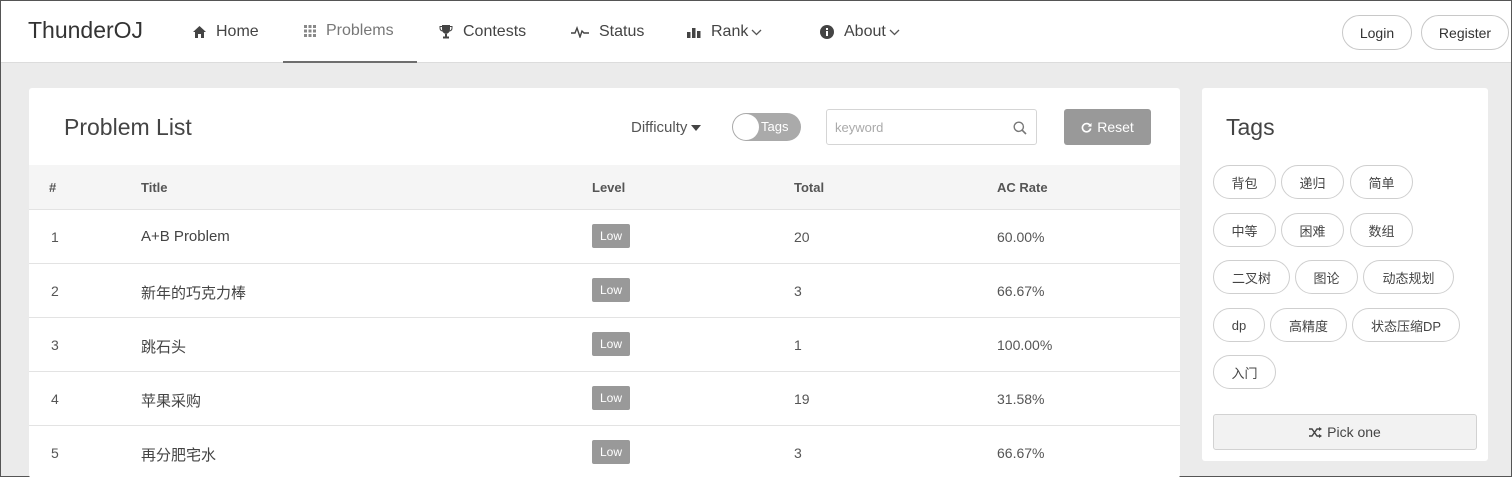  I want to click on nav-contests-label: Contests, so click(495, 31).